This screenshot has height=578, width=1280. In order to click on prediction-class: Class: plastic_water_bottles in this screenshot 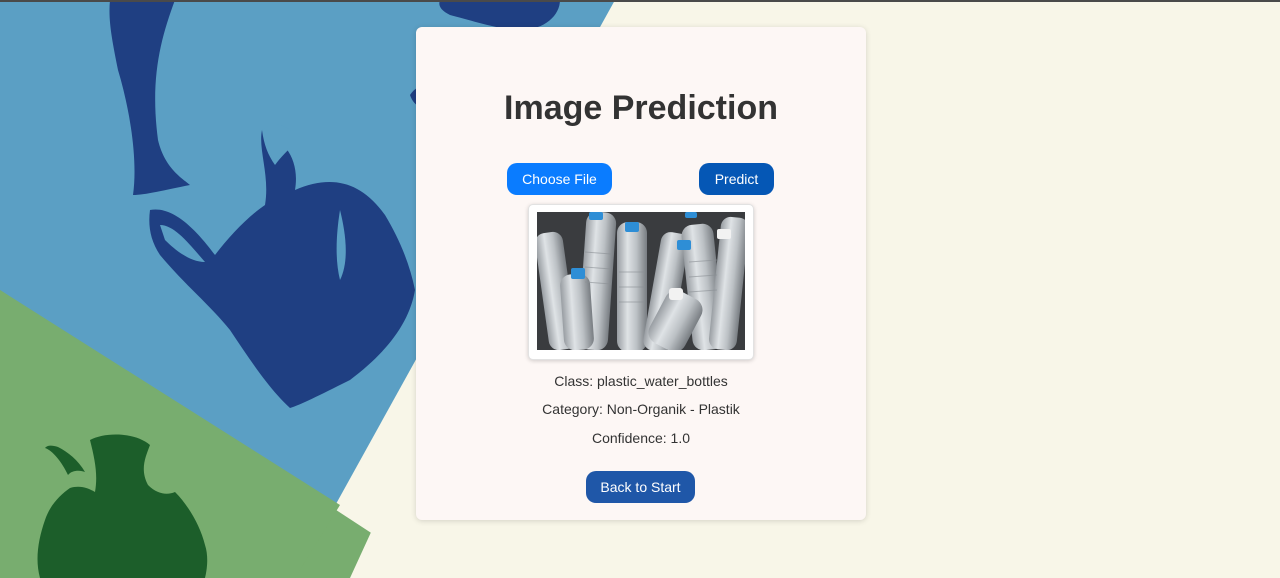, I will do `click(641, 381)`.